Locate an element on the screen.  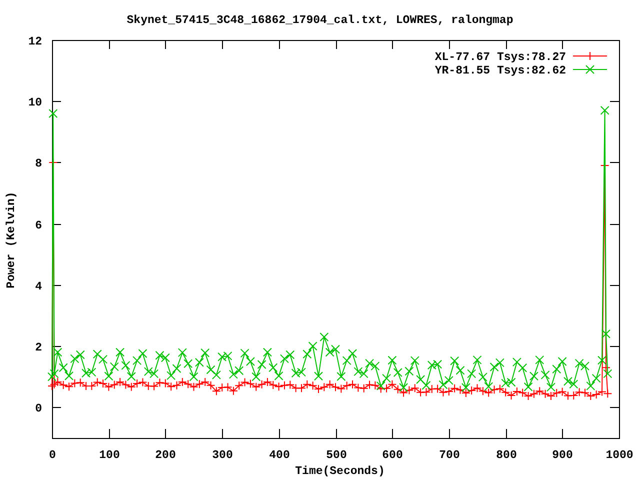
tick-label: 4 is located at coordinates (38, 287).